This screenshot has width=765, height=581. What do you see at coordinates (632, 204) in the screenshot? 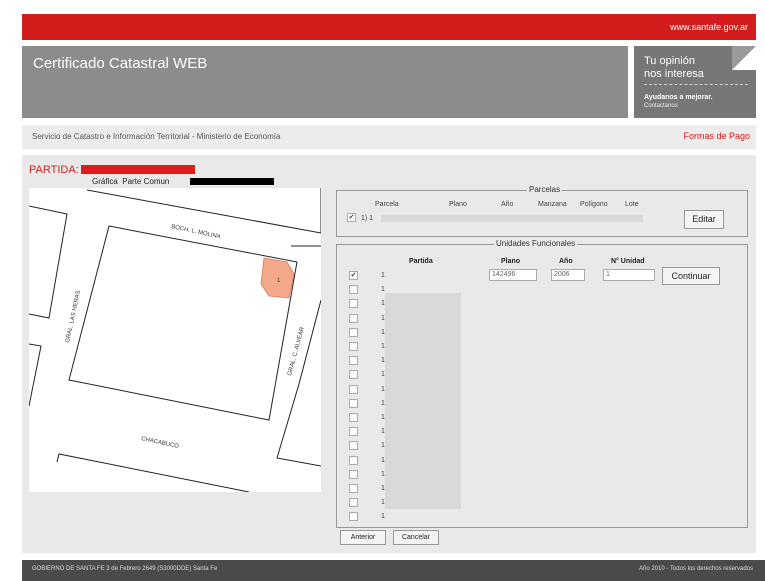
I see `col-lote: Lote` at bounding box center [632, 204].